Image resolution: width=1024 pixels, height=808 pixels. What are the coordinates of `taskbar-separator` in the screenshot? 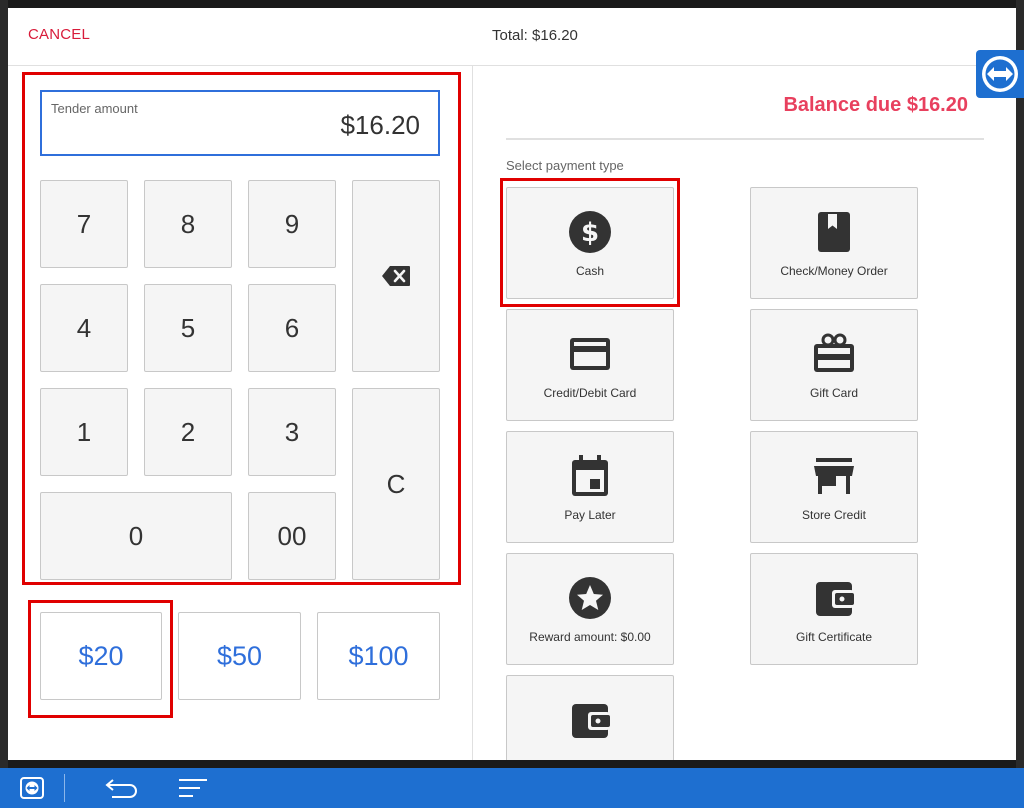 It's located at (64, 788).